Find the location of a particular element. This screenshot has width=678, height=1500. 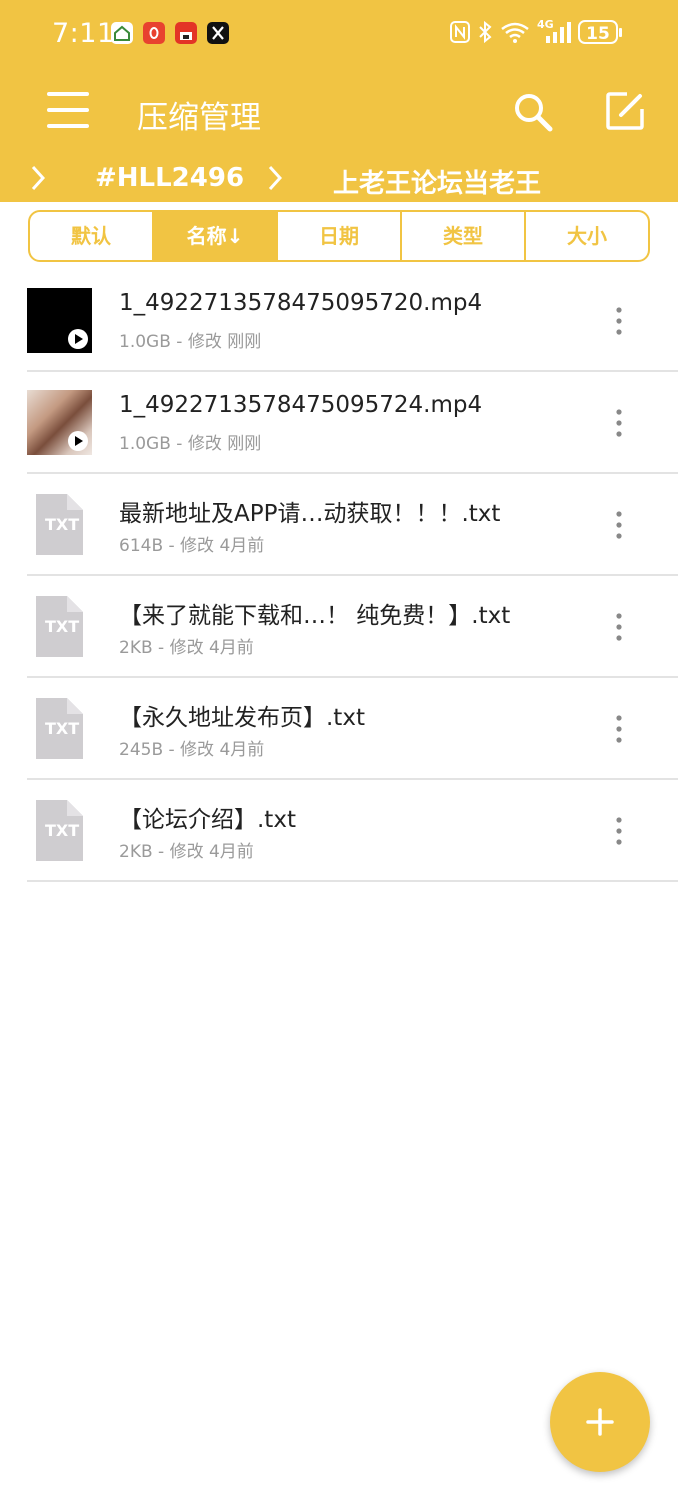

sort-tabs: 默认 名称↓ 日期 类型 大小 is located at coordinates (339, 236).